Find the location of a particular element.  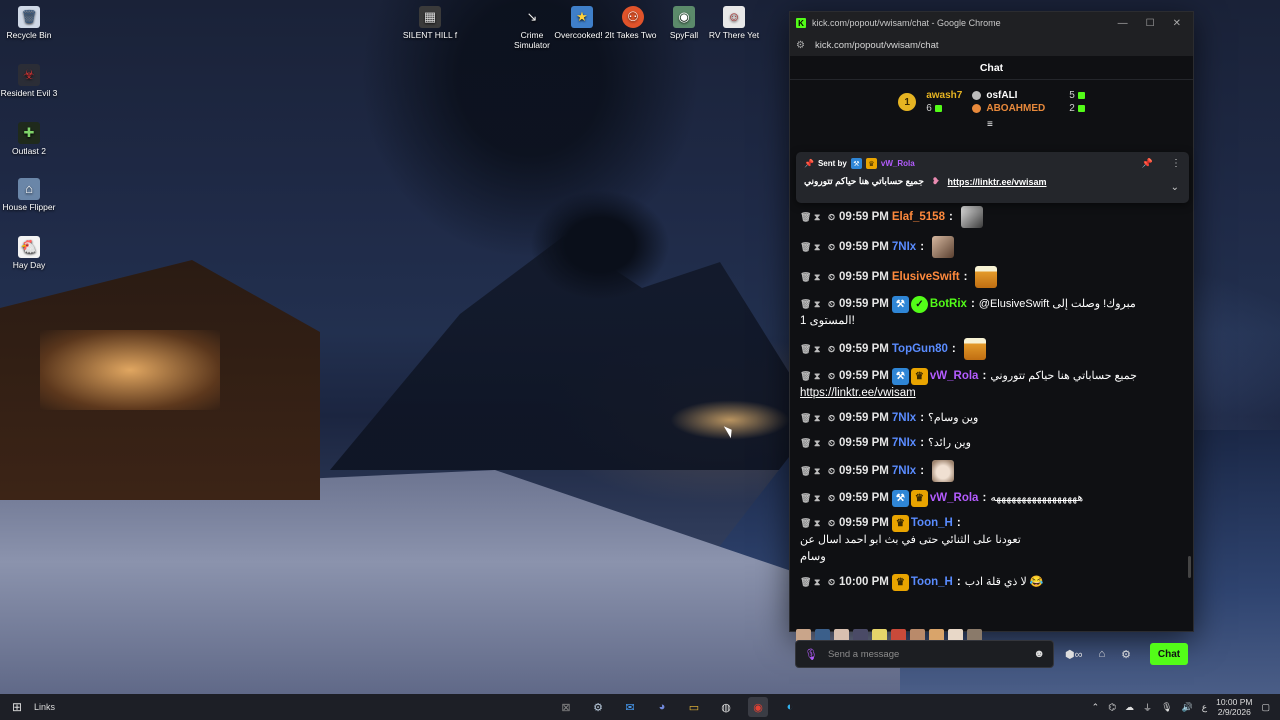

chat-message: 🗑 ⧗ ⏲ 09:59 PM ElusiveSwift: is located at coordinates (991, 277).